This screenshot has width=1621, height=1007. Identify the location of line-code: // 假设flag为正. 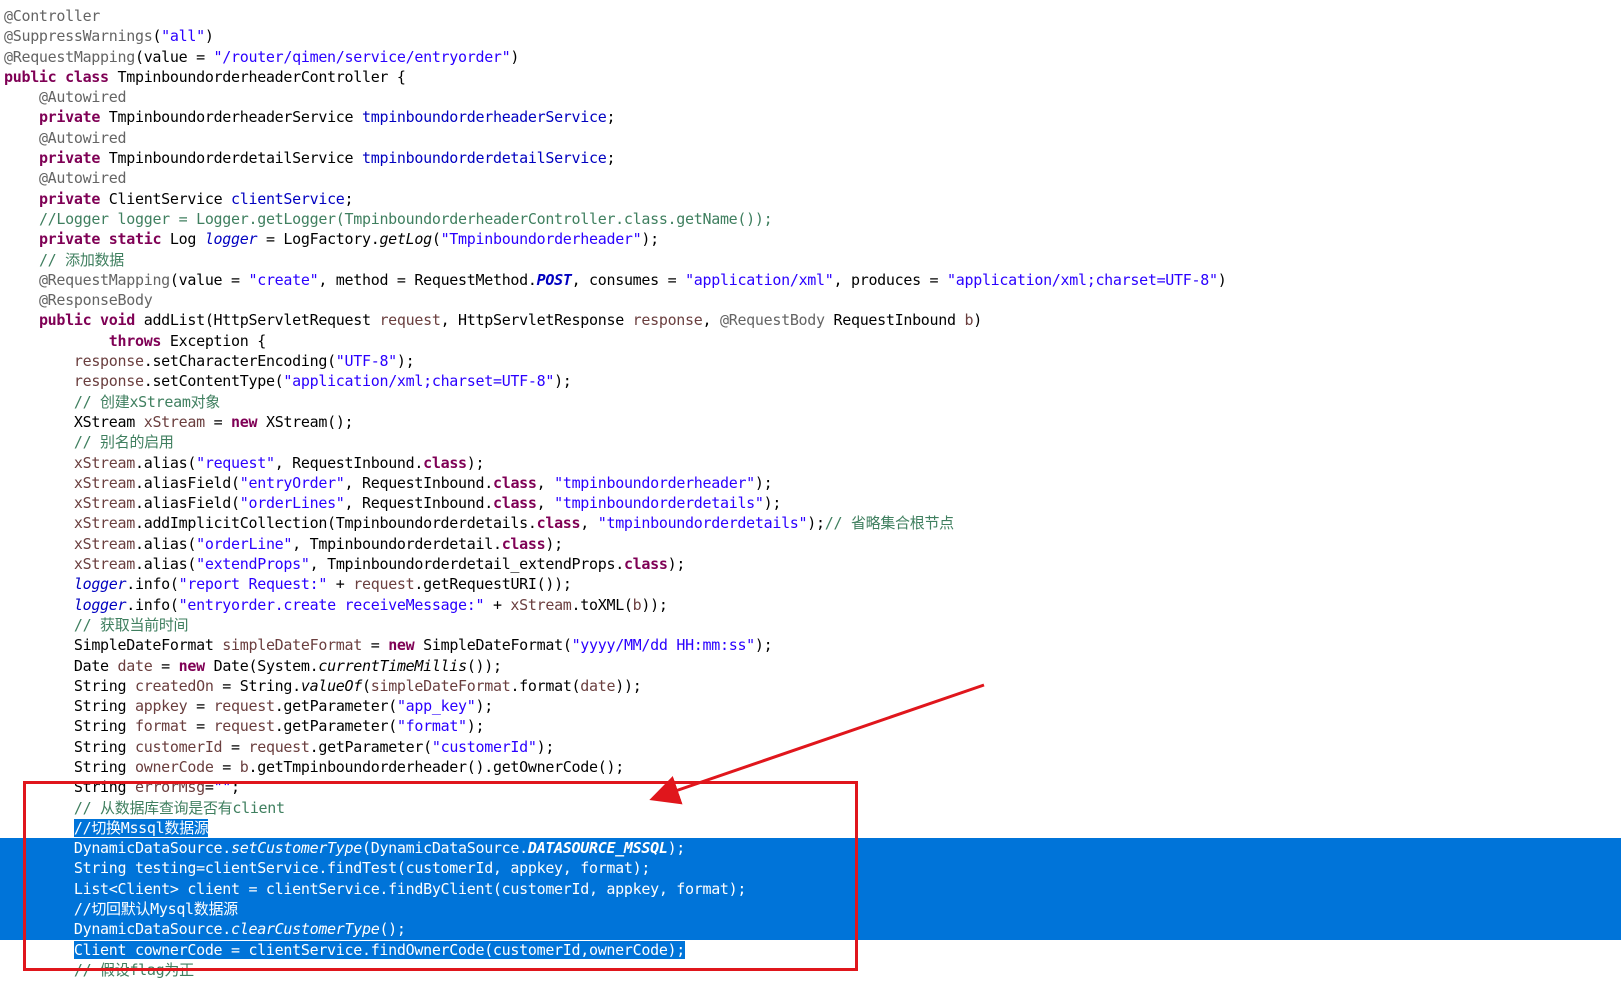
(134, 970).